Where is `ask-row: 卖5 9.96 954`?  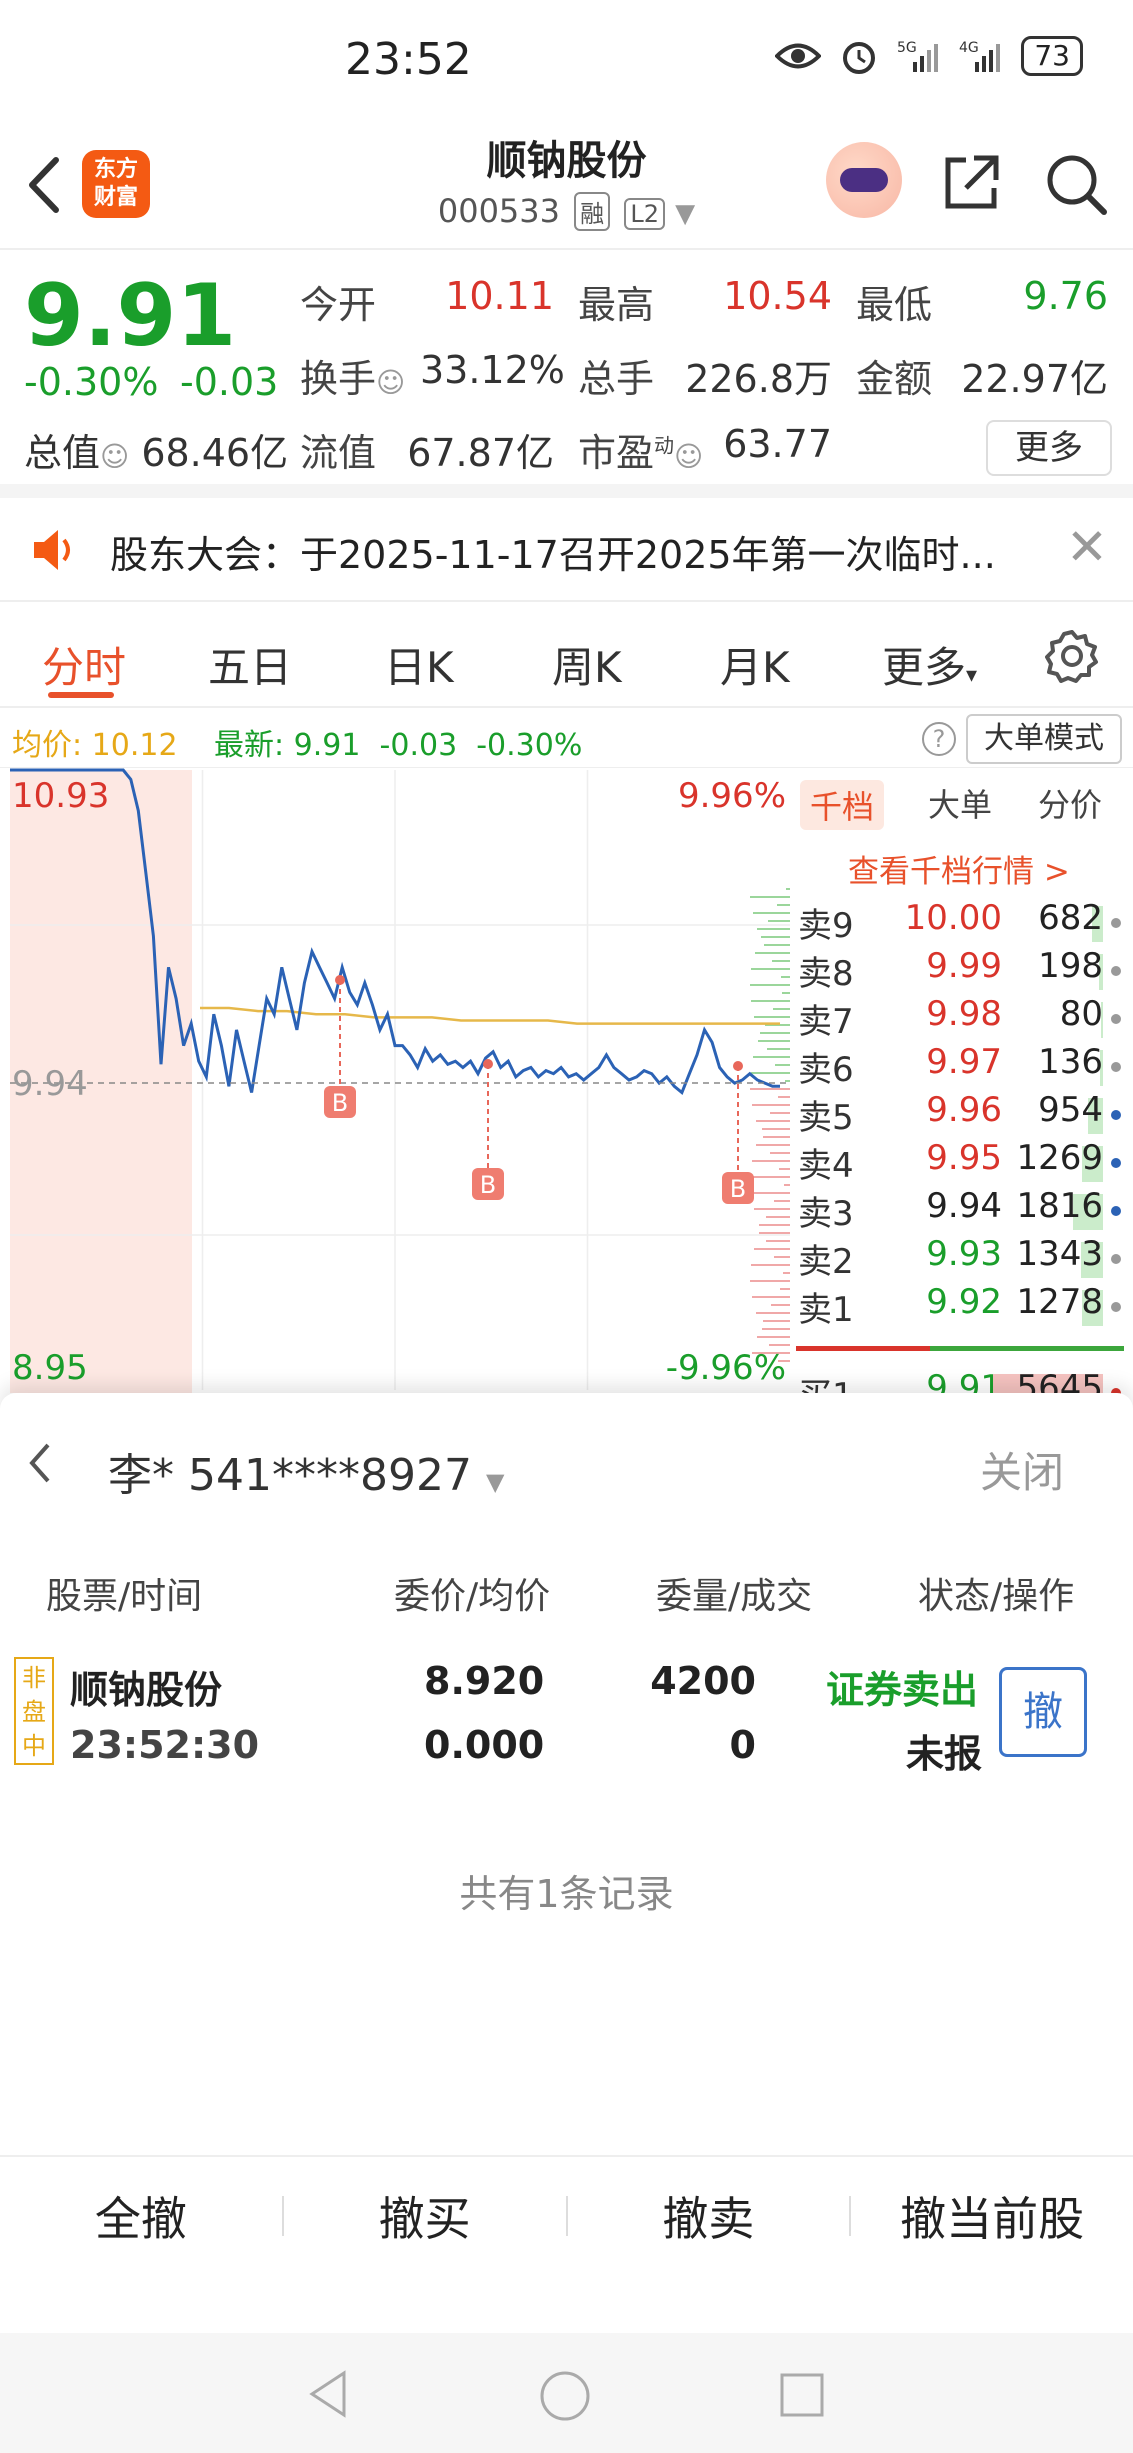
ask-row: 卖5 9.96 954 is located at coordinates (964, 1114).